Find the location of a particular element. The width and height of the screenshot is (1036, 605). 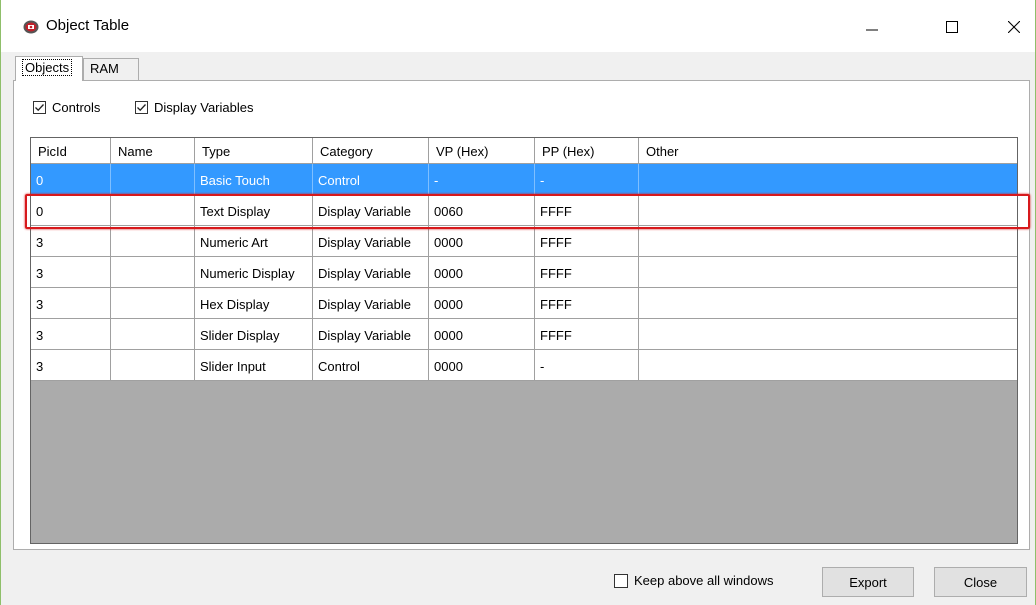

controls-checkbox is located at coordinates (39, 107).